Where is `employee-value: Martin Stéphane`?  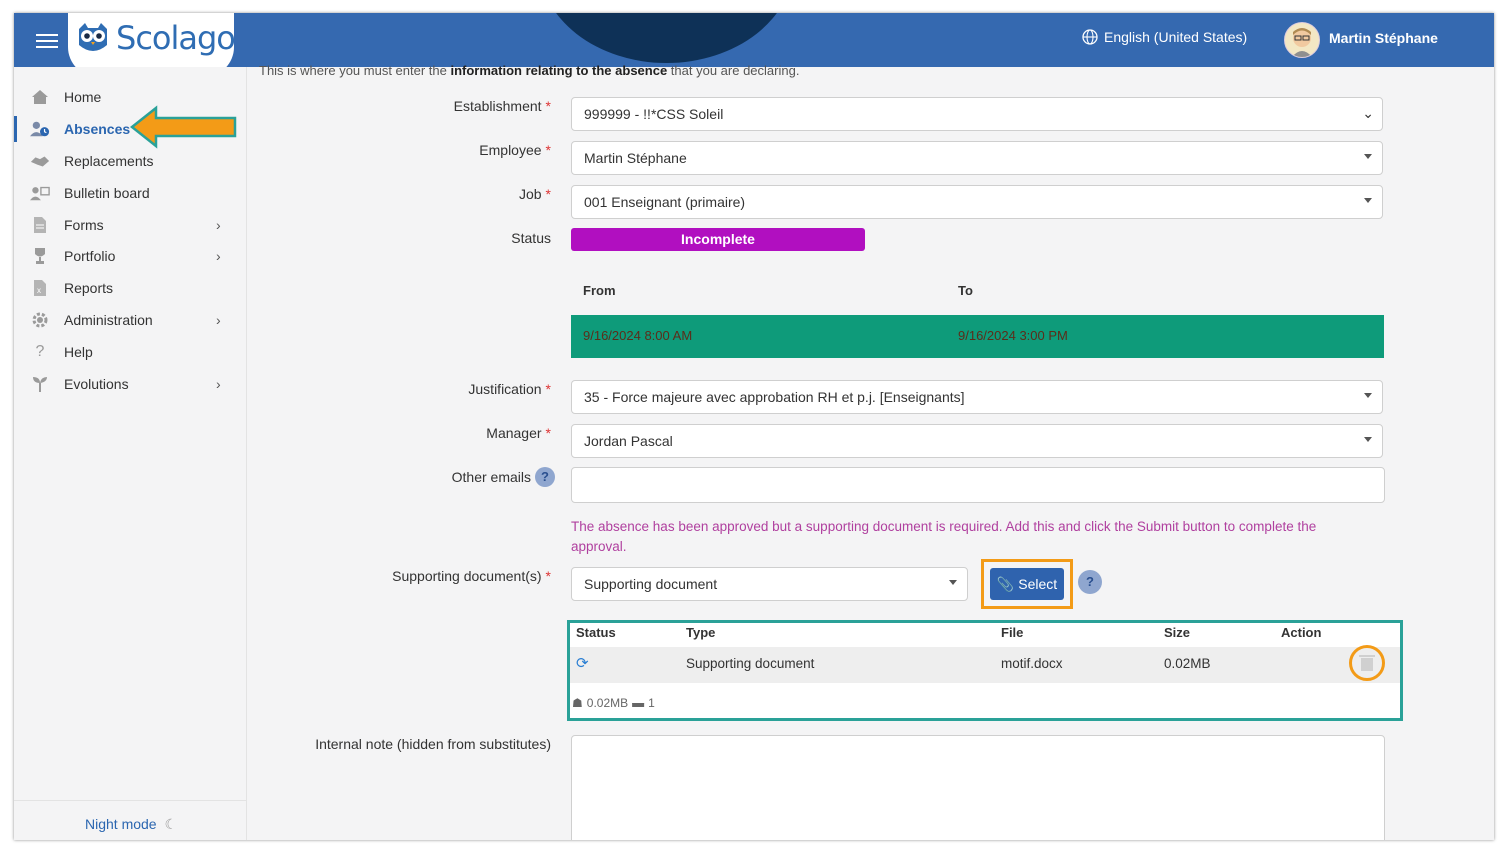 employee-value: Martin Stéphane is located at coordinates (635, 158).